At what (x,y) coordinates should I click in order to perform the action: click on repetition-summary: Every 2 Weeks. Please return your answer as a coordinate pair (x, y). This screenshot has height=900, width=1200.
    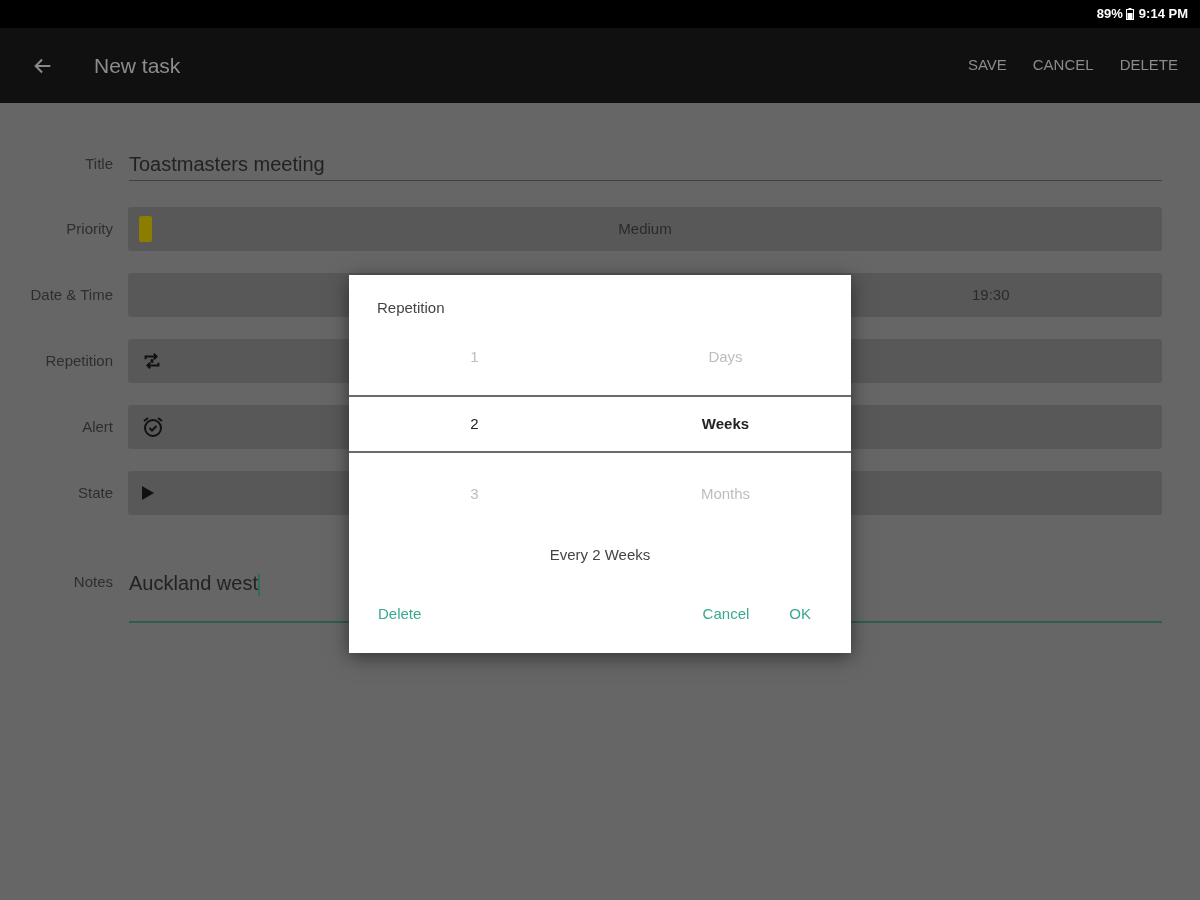
    Looking at the image, I should click on (600, 554).